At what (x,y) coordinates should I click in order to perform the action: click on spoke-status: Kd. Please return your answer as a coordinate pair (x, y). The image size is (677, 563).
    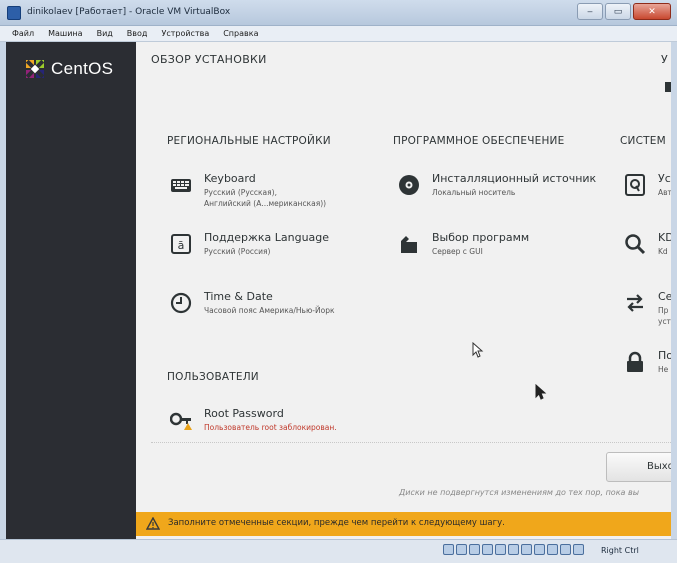
    Looking at the image, I should click on (663, 251).